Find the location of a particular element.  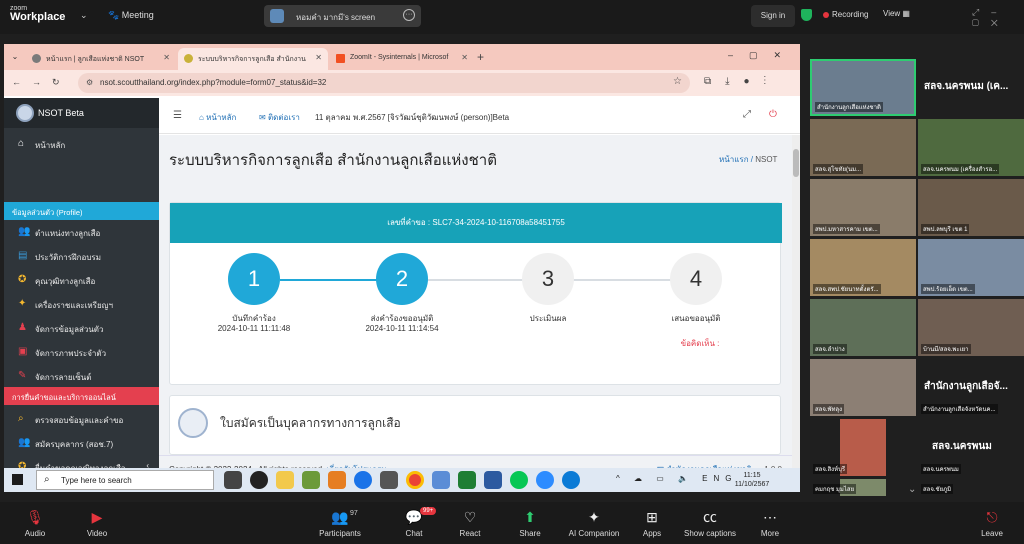

sidebar-item-signature: ✎ จัดการลายเซ็นต์ is located at coordinates (81, 376).